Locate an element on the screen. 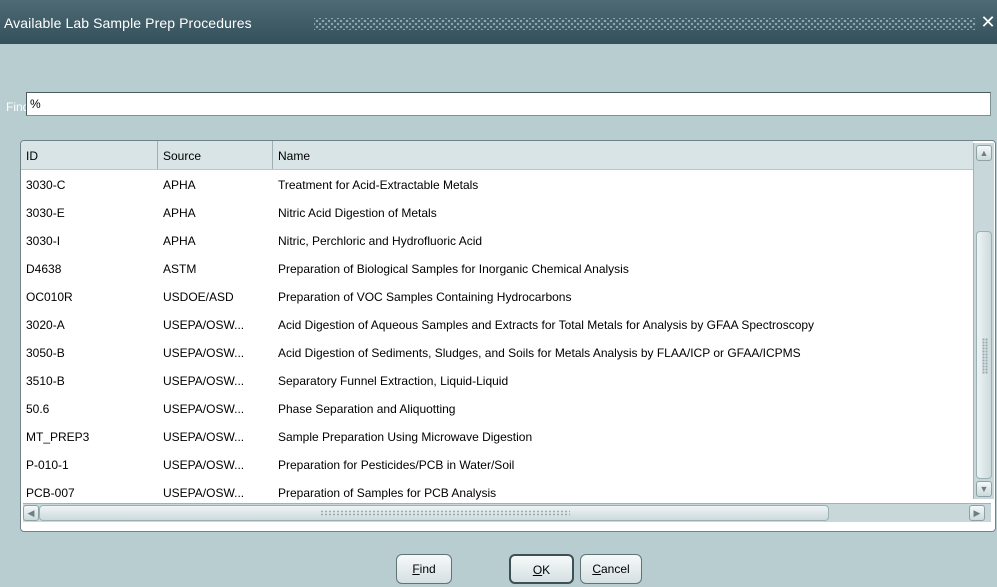  cell-name: Treatment for Acid-Extractable Metals is located at coordinates (378, 185).